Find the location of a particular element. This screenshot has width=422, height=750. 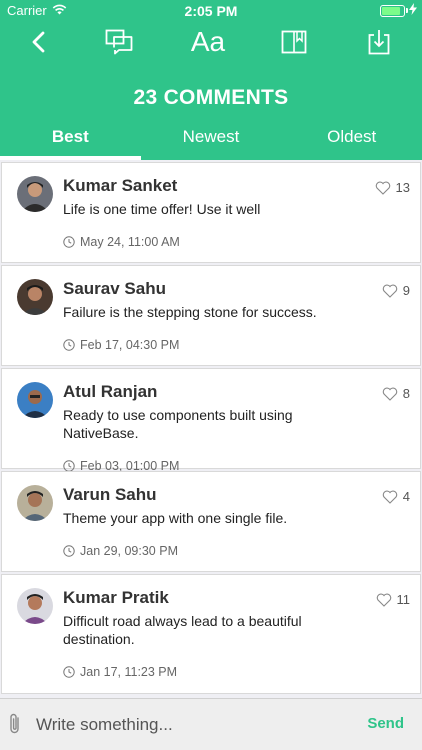

comment-time: Jan 17, 11:23 PM is located at coordinates (234, 672).